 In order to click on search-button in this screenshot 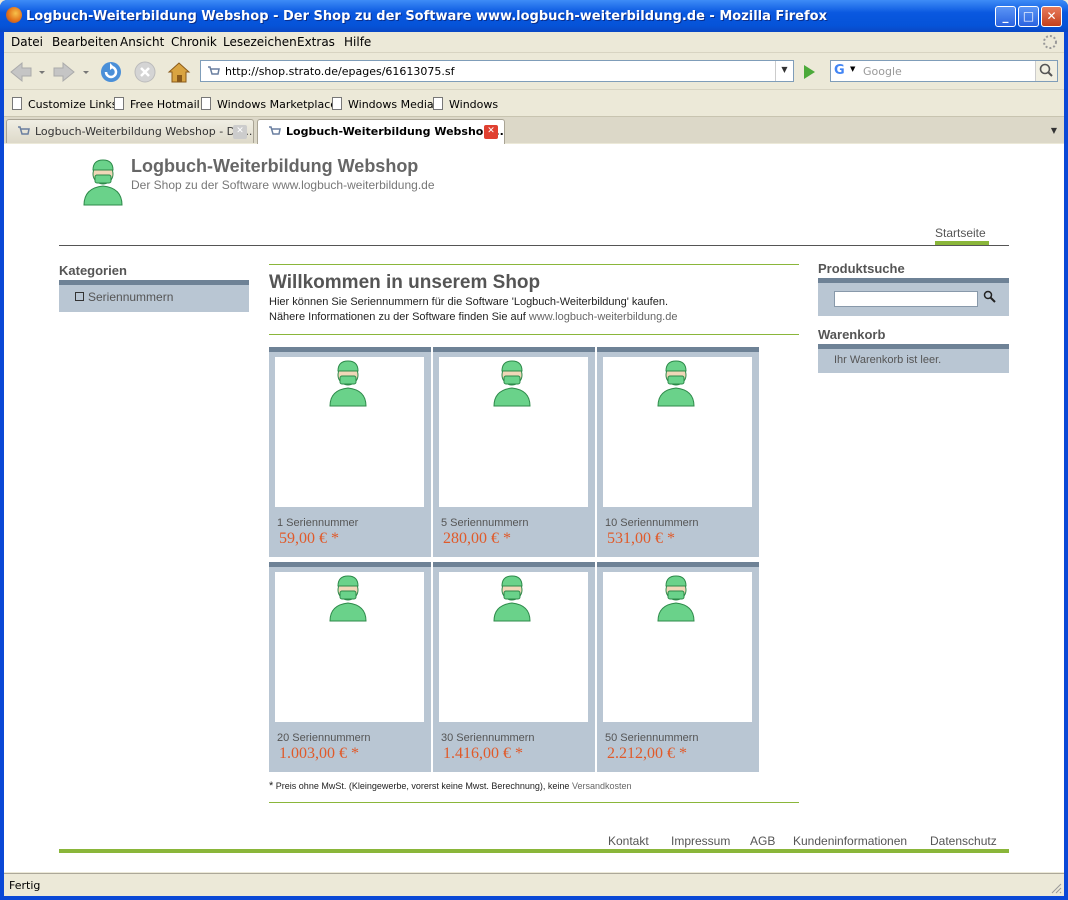, I will do `click(1046, 71)`.